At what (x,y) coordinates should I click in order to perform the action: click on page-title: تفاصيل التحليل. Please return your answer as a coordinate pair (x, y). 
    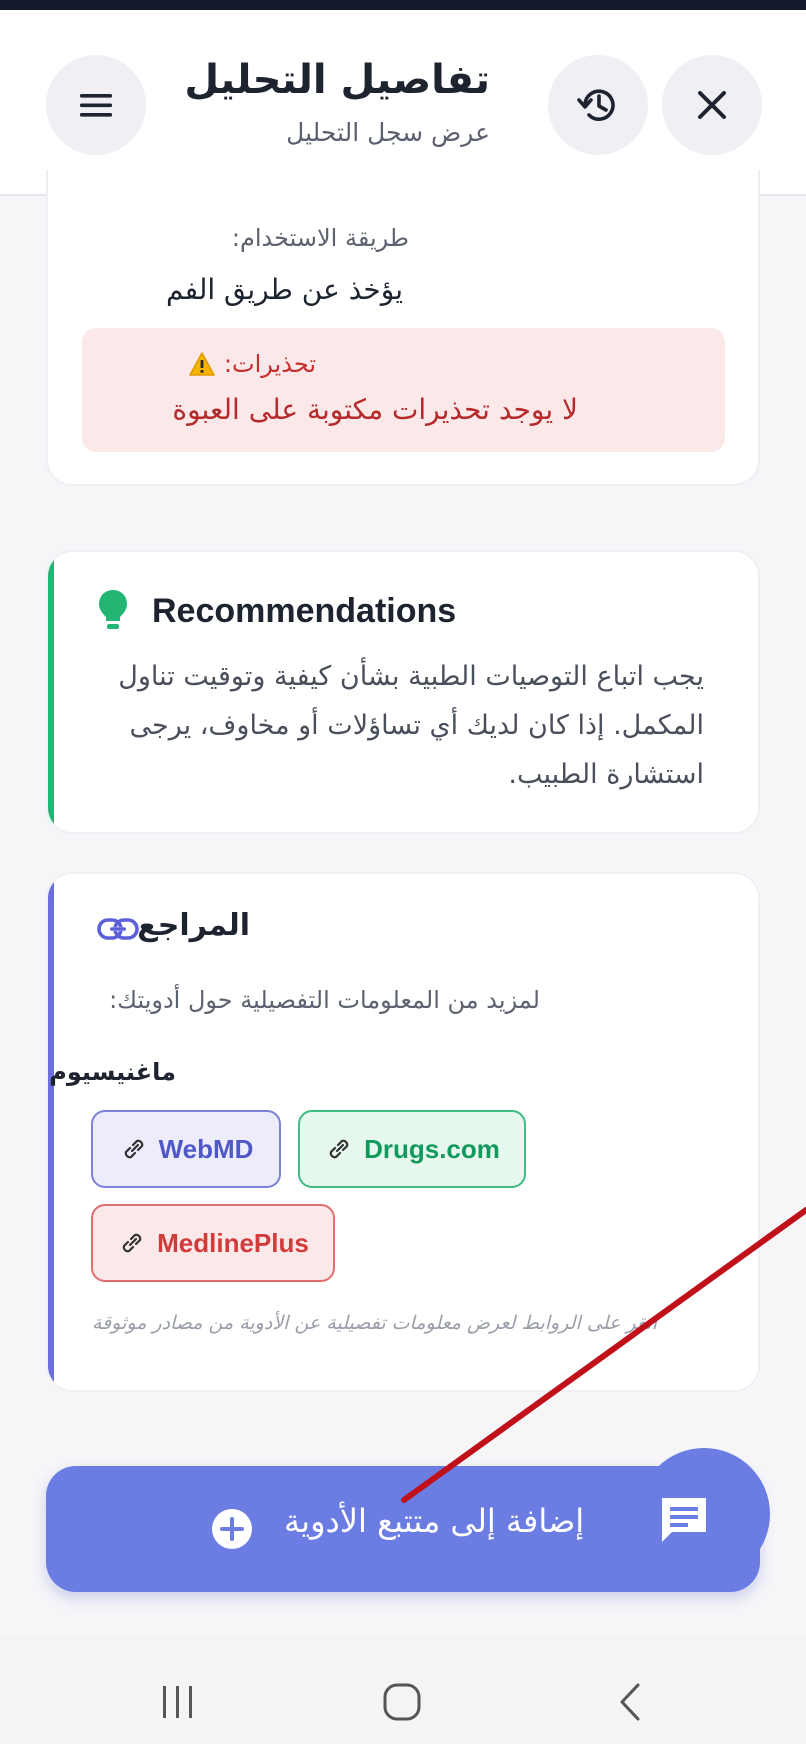
    Looking at the image, I should click on (337, 80).